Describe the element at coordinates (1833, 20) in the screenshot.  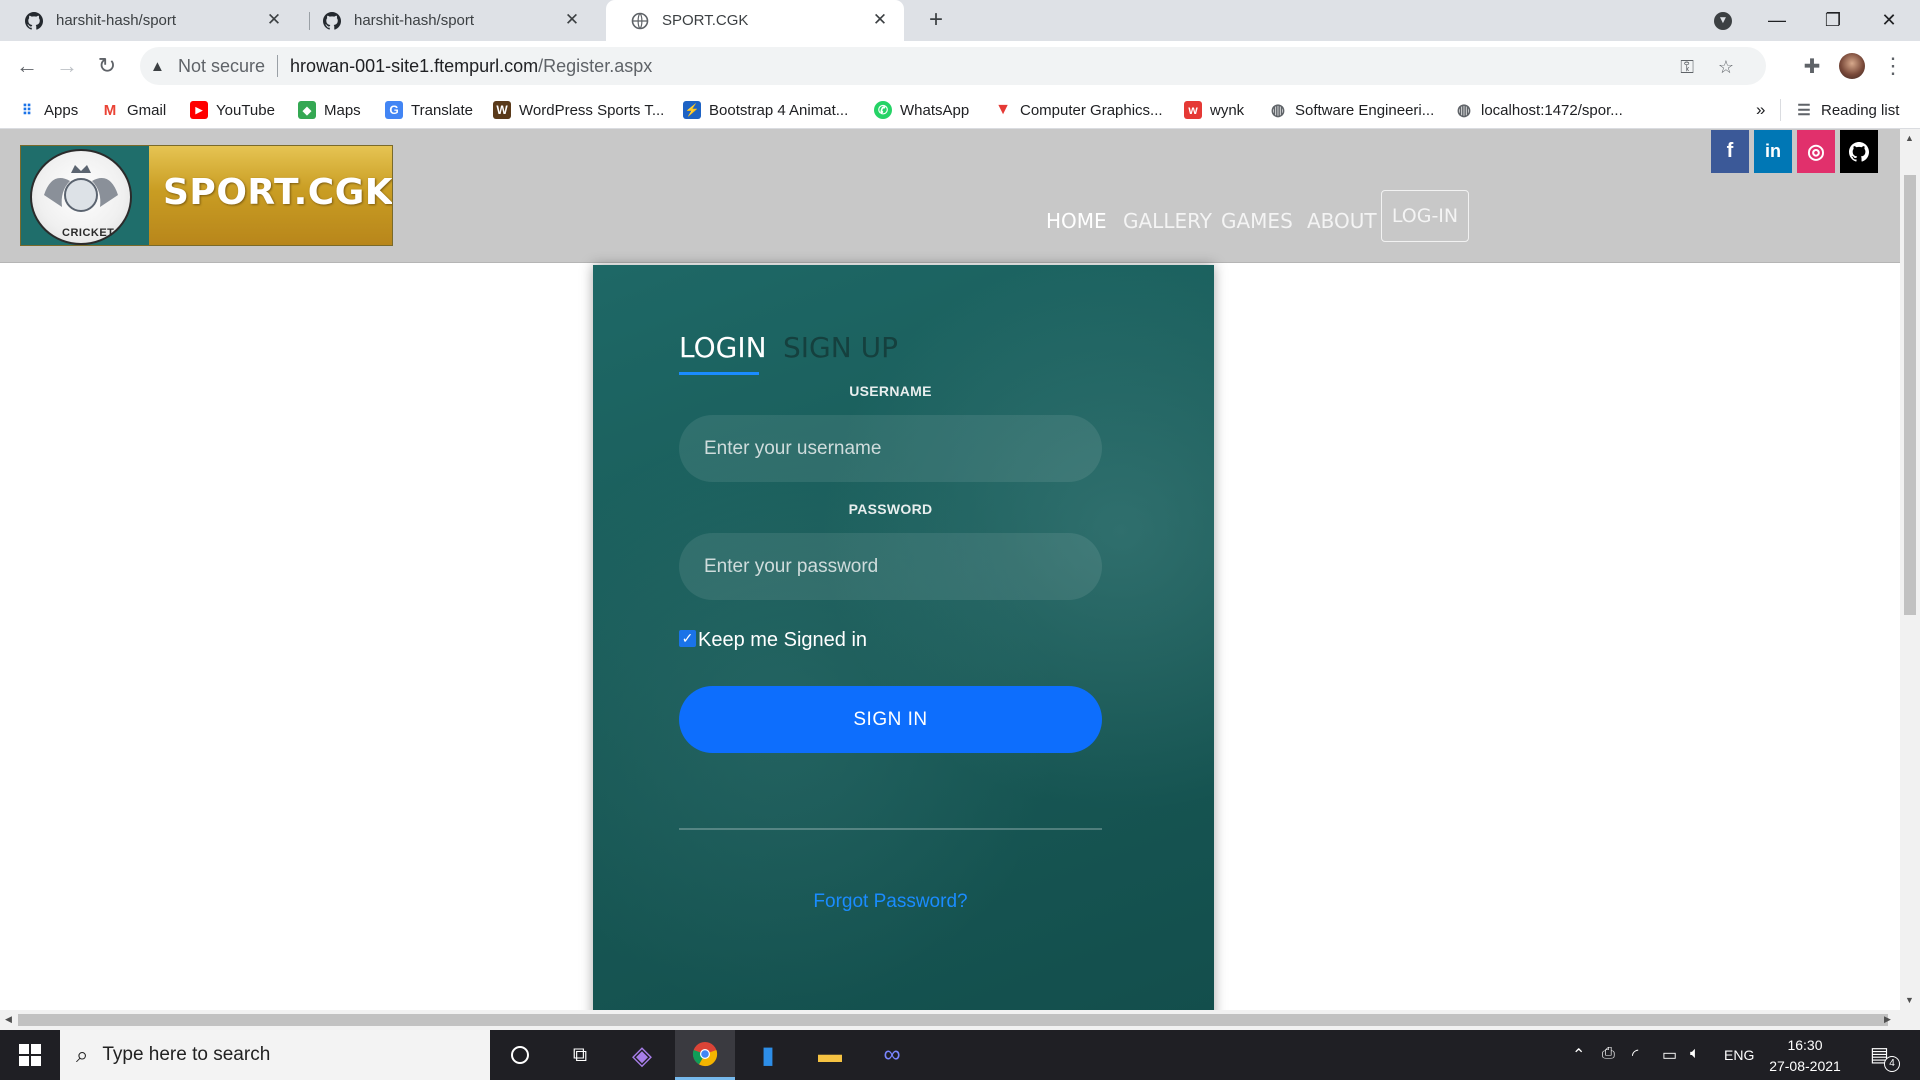
I see `restore-window-icon: ❐` at that location.